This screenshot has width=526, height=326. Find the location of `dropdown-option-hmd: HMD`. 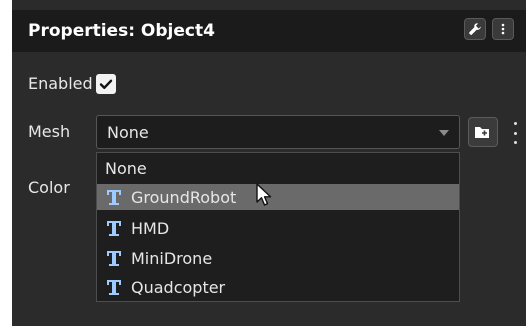

dropdown-option-hmd: HMD is located at coordinates (278, 228).